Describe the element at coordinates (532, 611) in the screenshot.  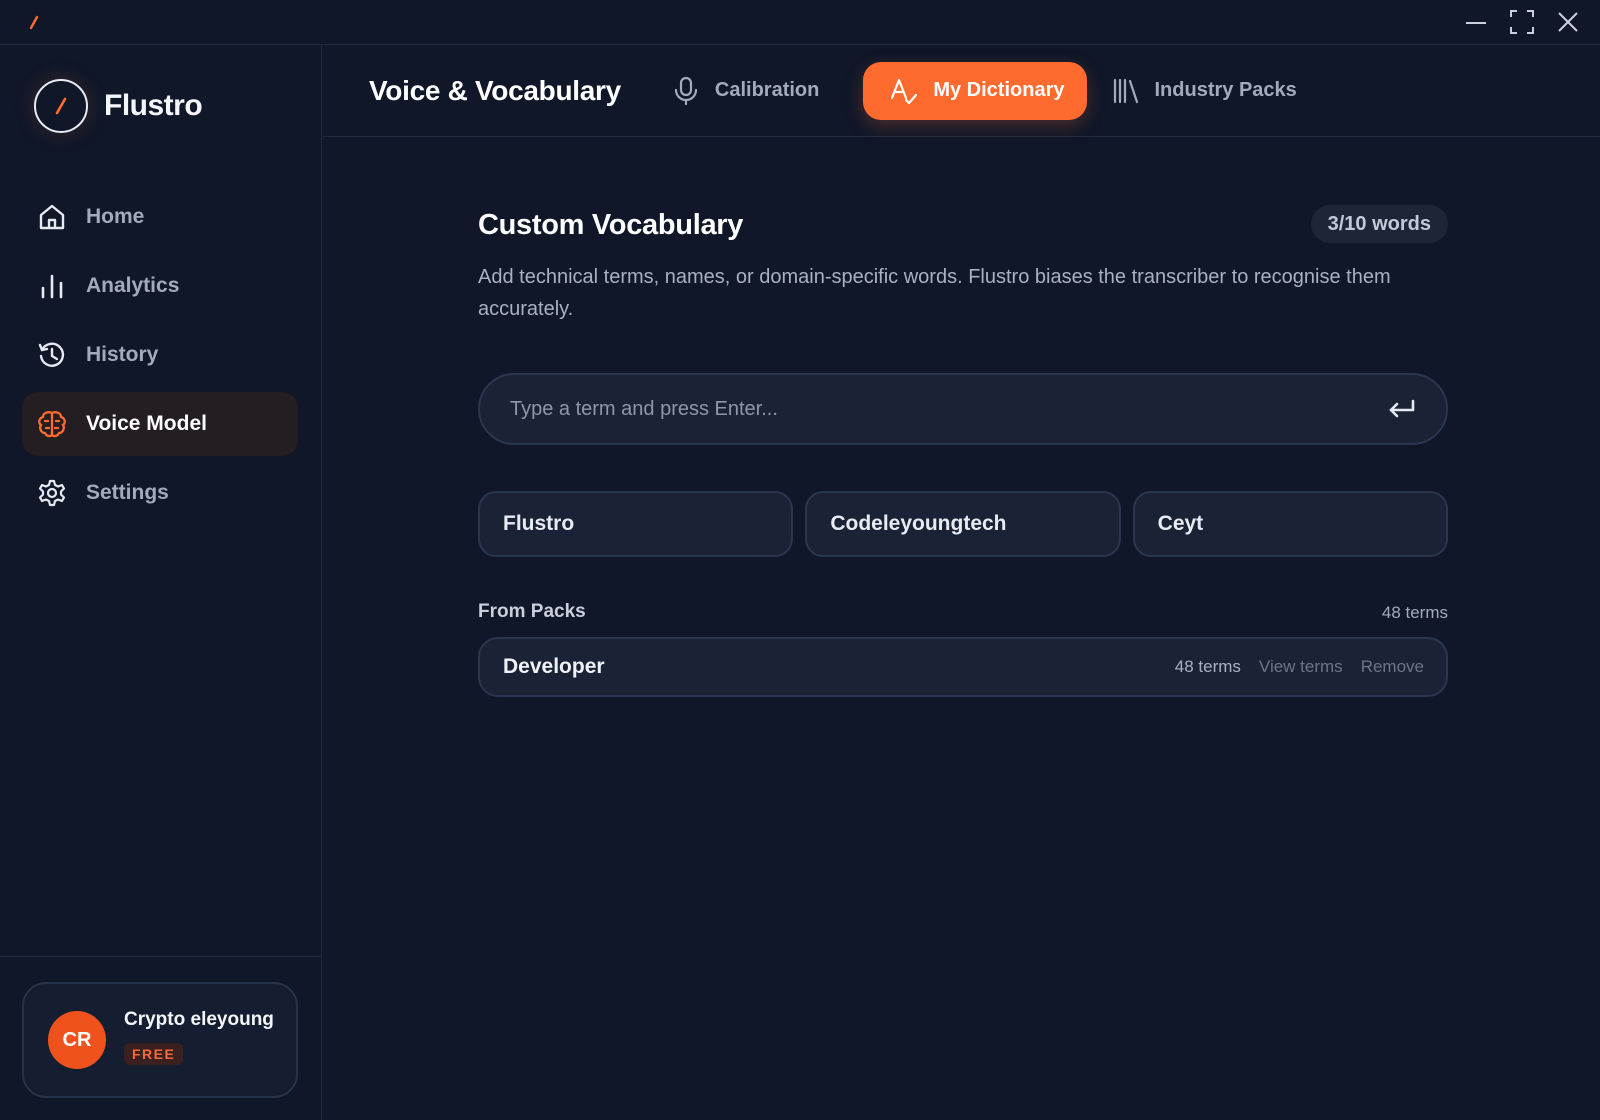
I see `from-packs-title: From Packs` at that location.